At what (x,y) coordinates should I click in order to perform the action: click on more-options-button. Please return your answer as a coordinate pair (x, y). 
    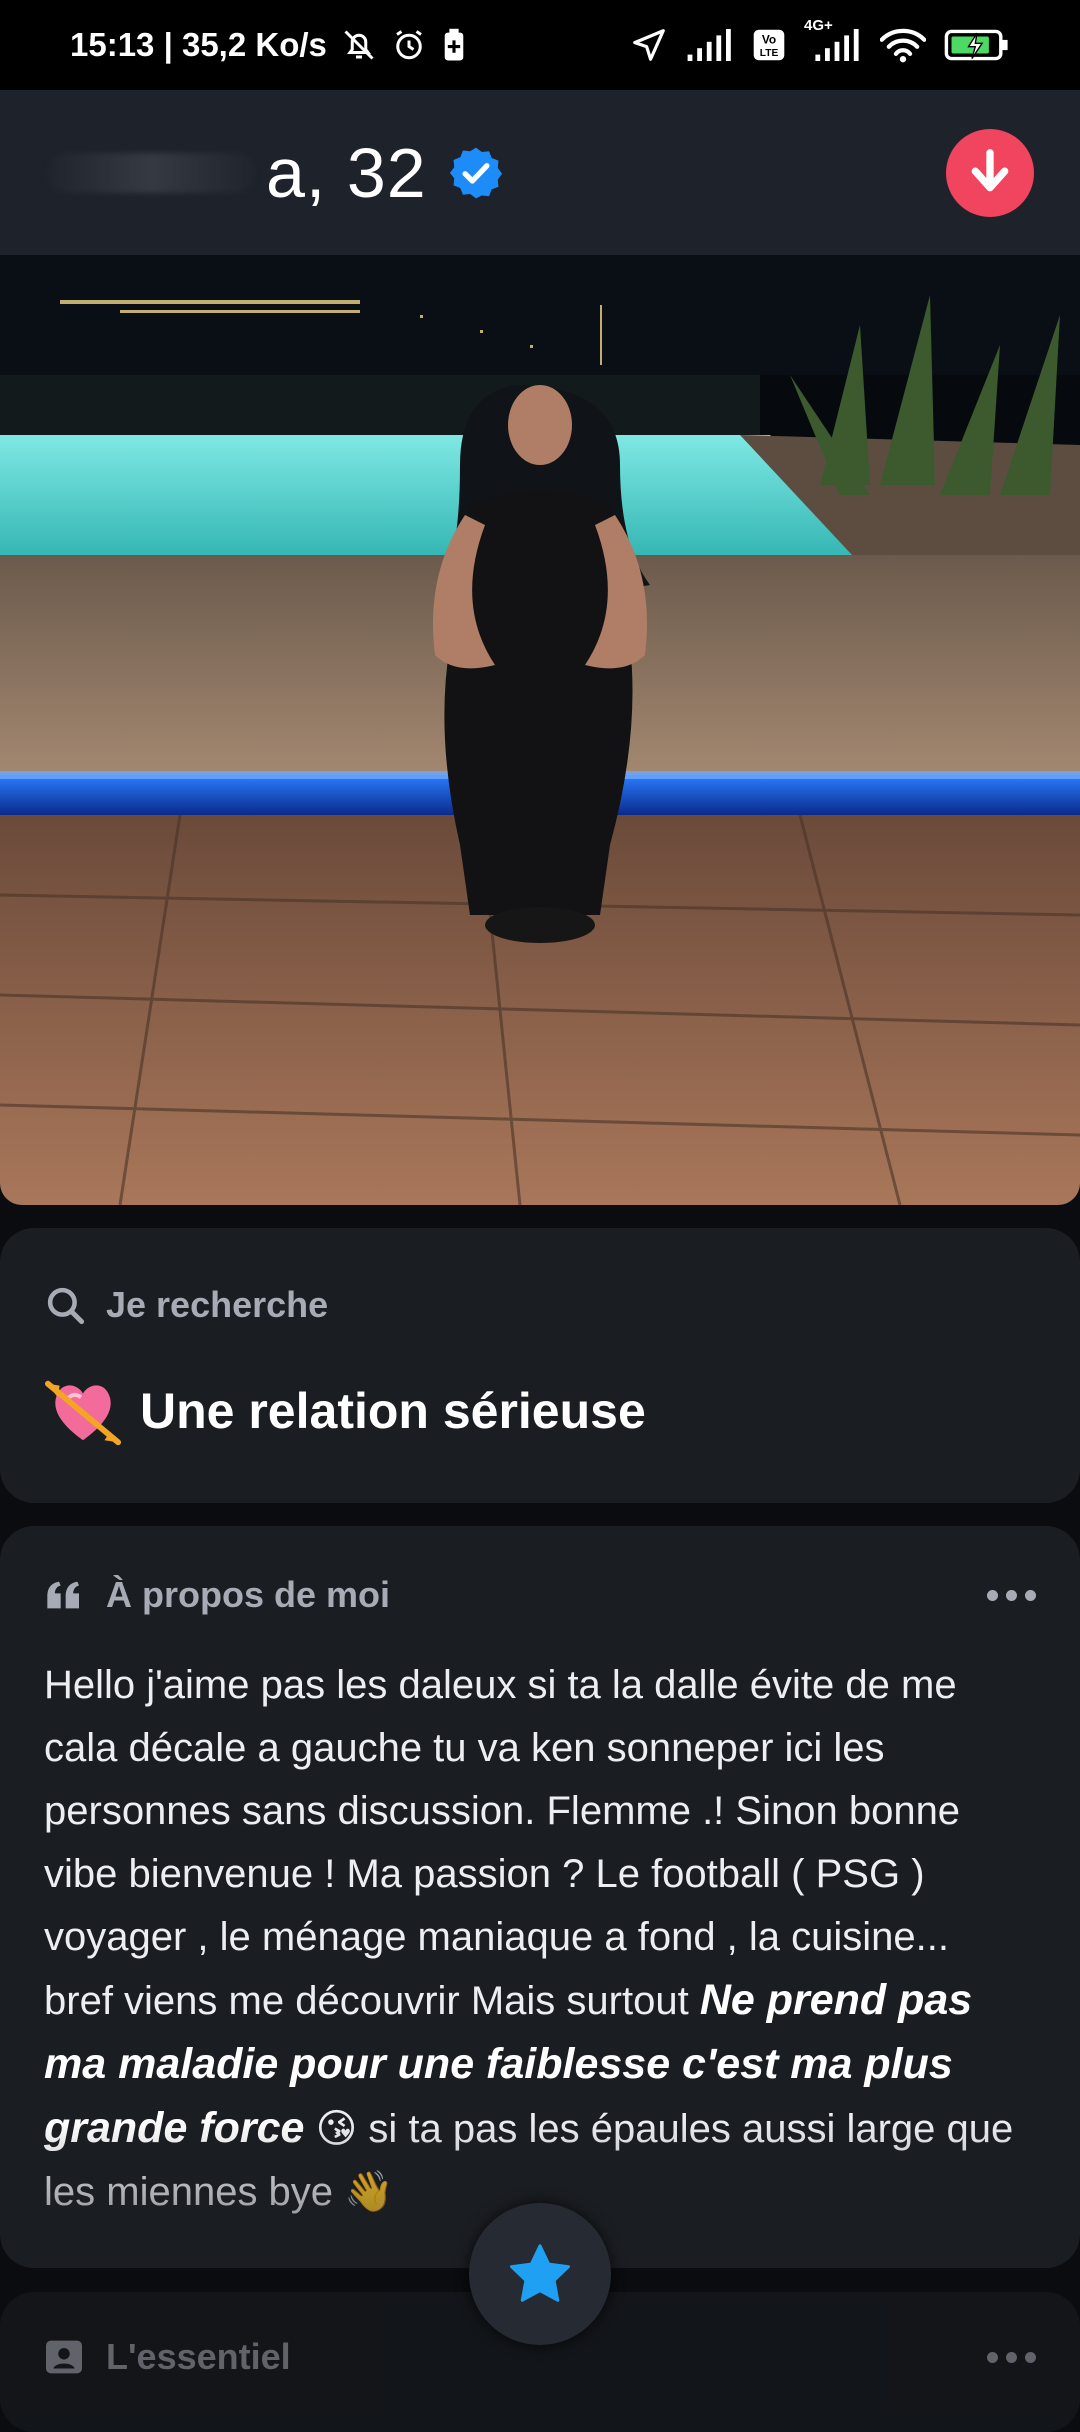
    Looking at the image, I should click on (1011, 1595).